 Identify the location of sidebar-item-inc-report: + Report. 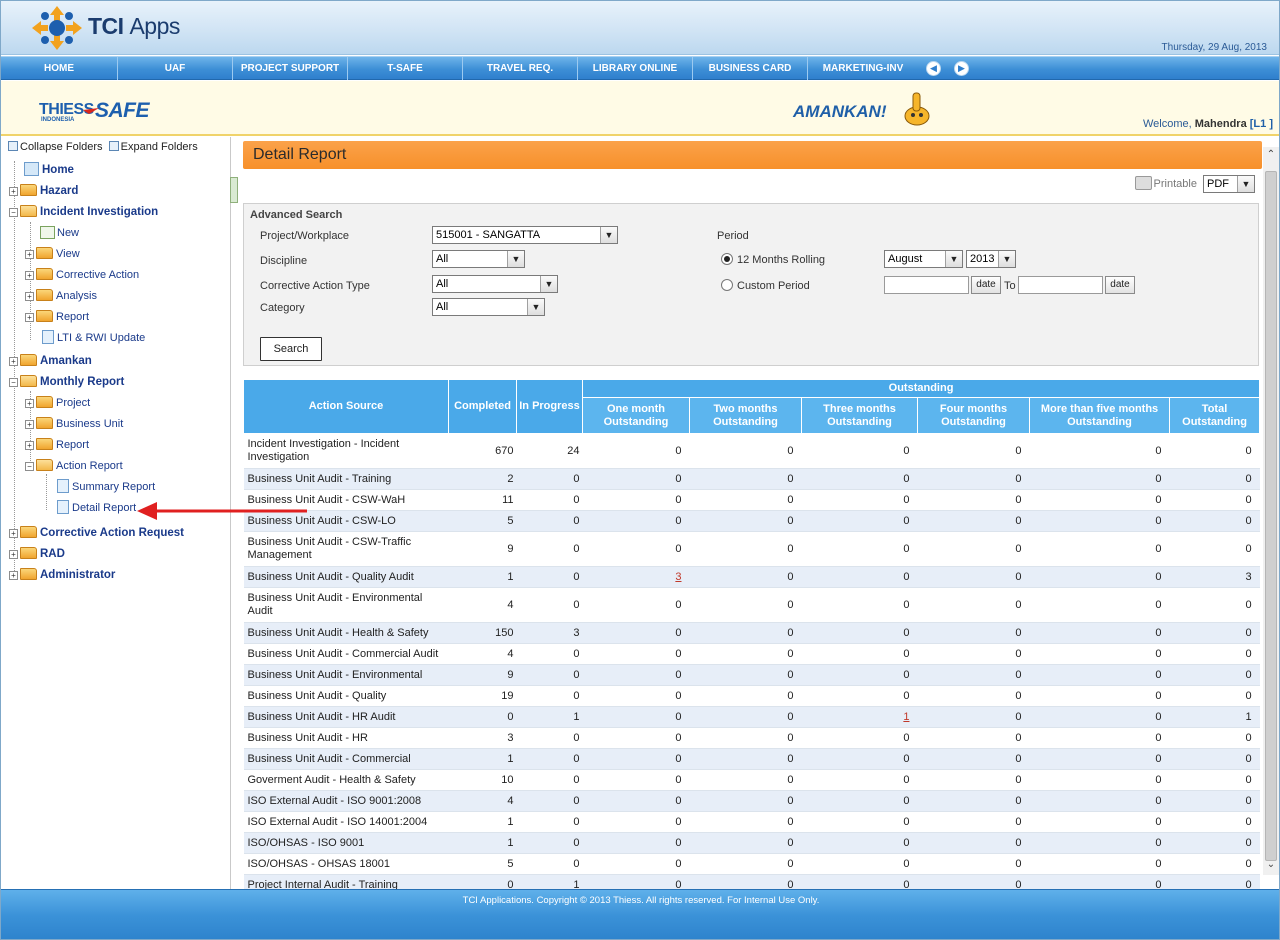
(57, 317).